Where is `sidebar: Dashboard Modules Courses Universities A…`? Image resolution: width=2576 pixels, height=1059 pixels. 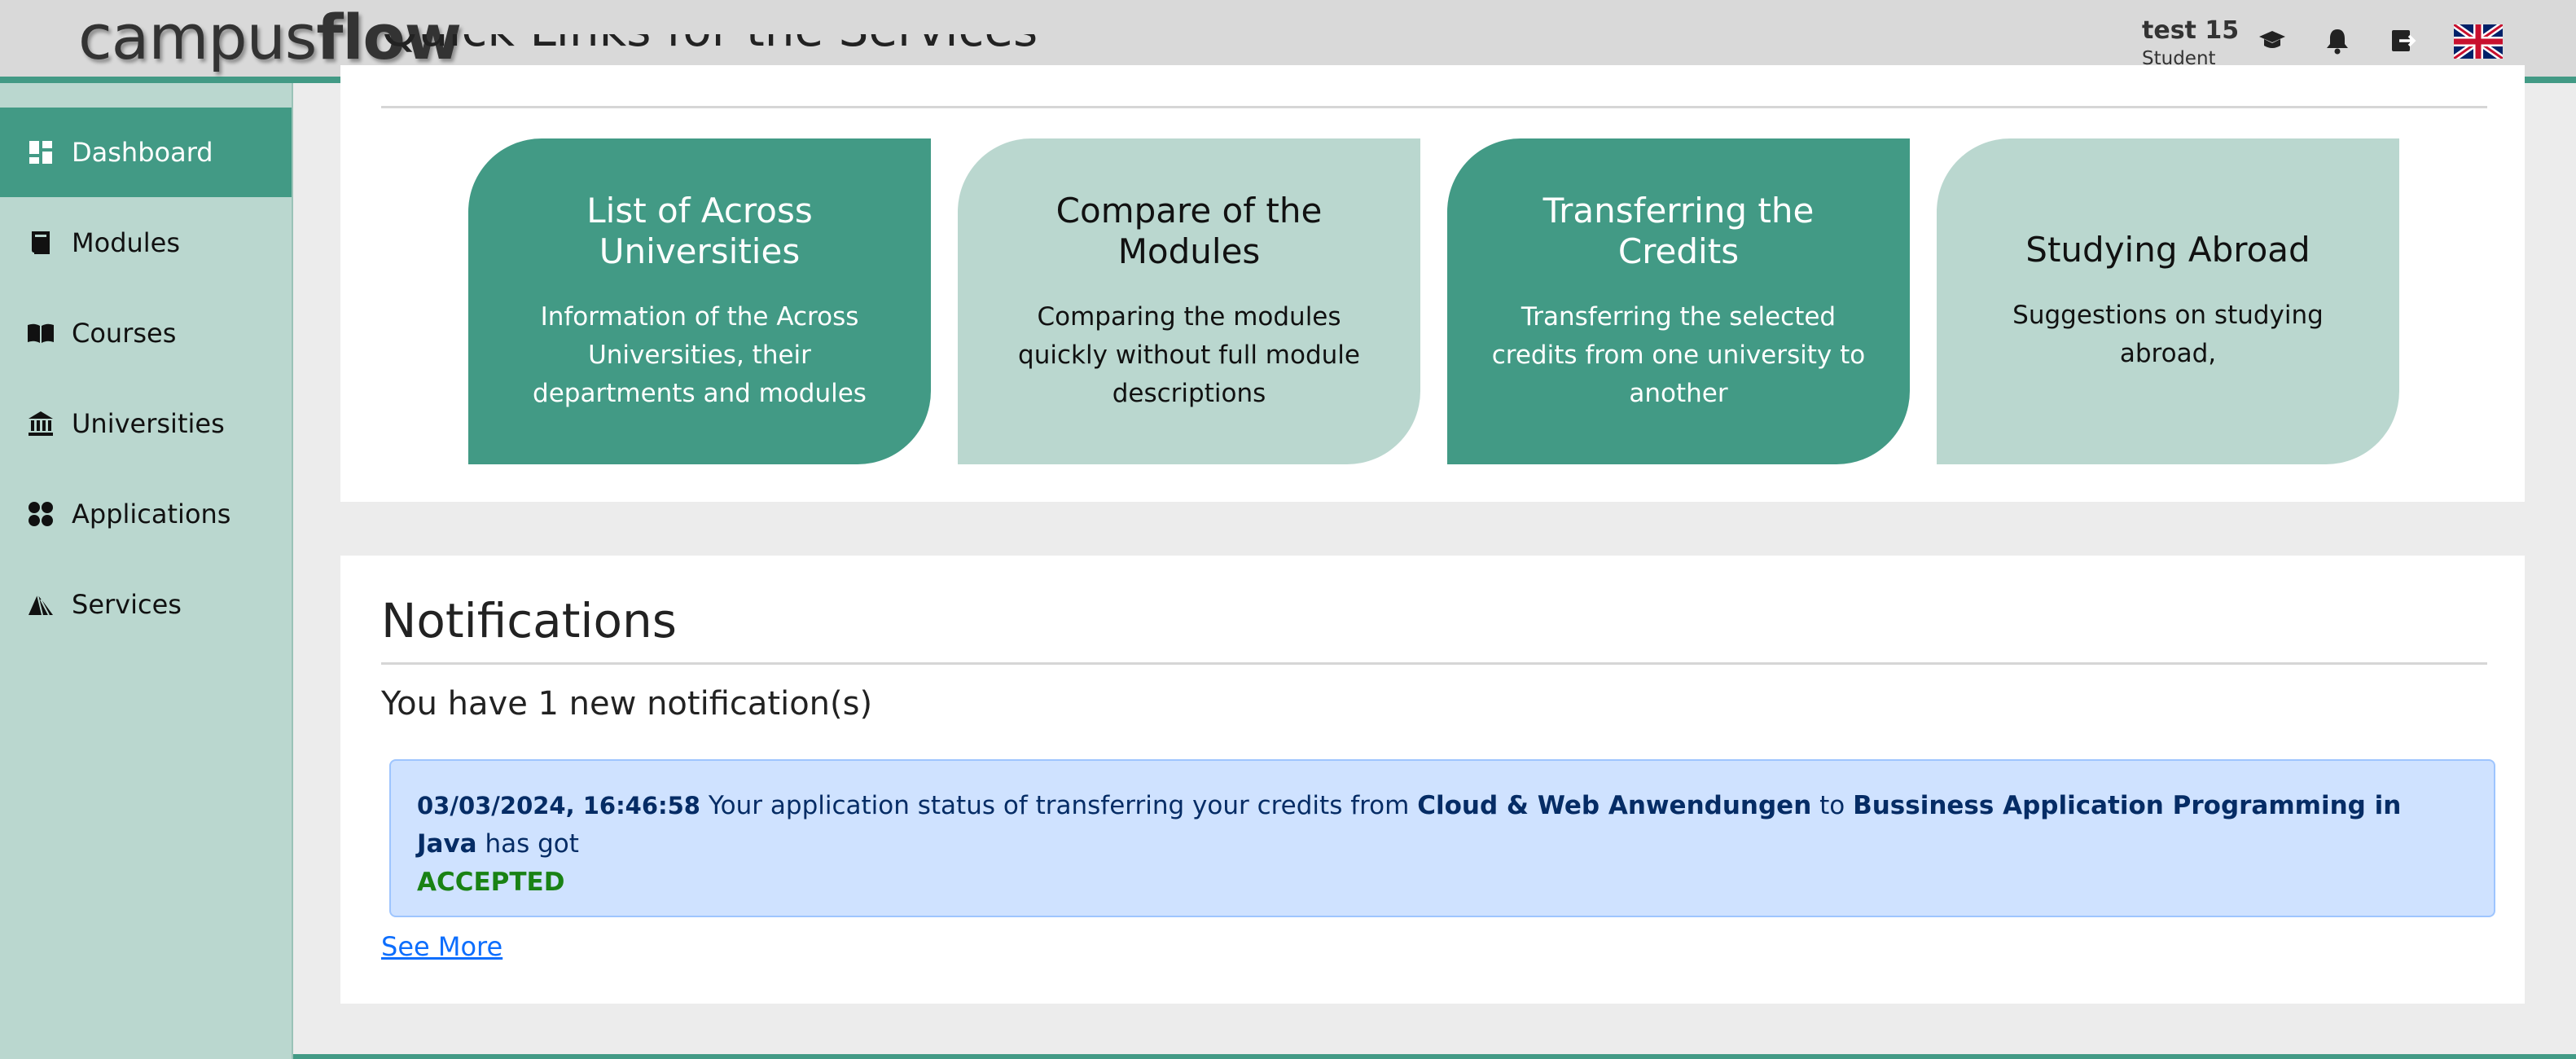
sidebar: Dashboard Modules Courses Universities A… is located at coordinates (146, 571).